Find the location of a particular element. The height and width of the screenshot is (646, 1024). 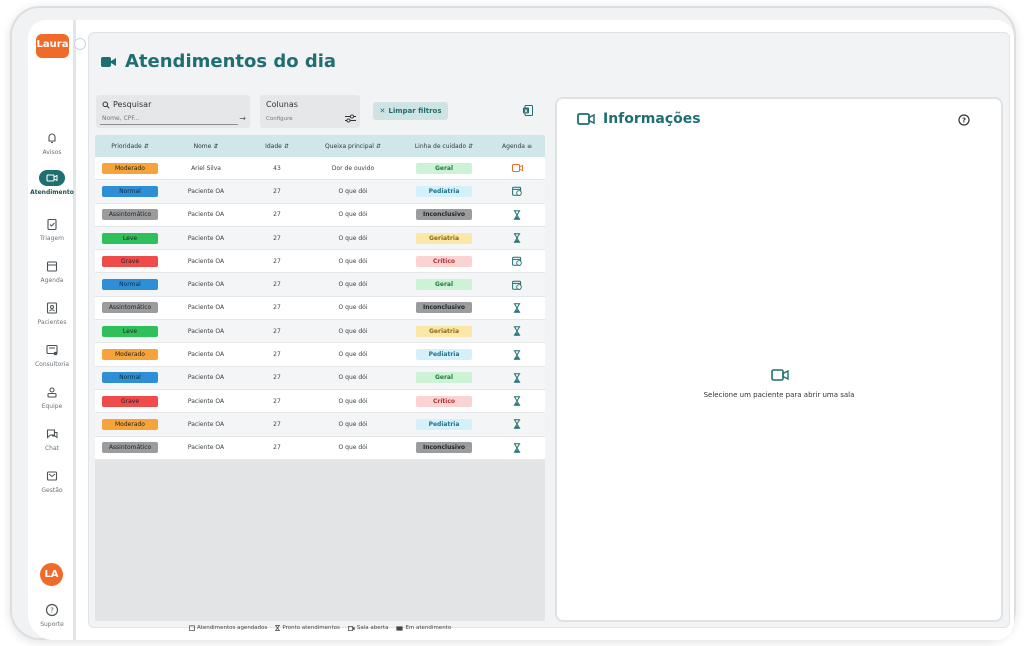

care-line-badge: Pediatria is located at coordinates (444, 424).